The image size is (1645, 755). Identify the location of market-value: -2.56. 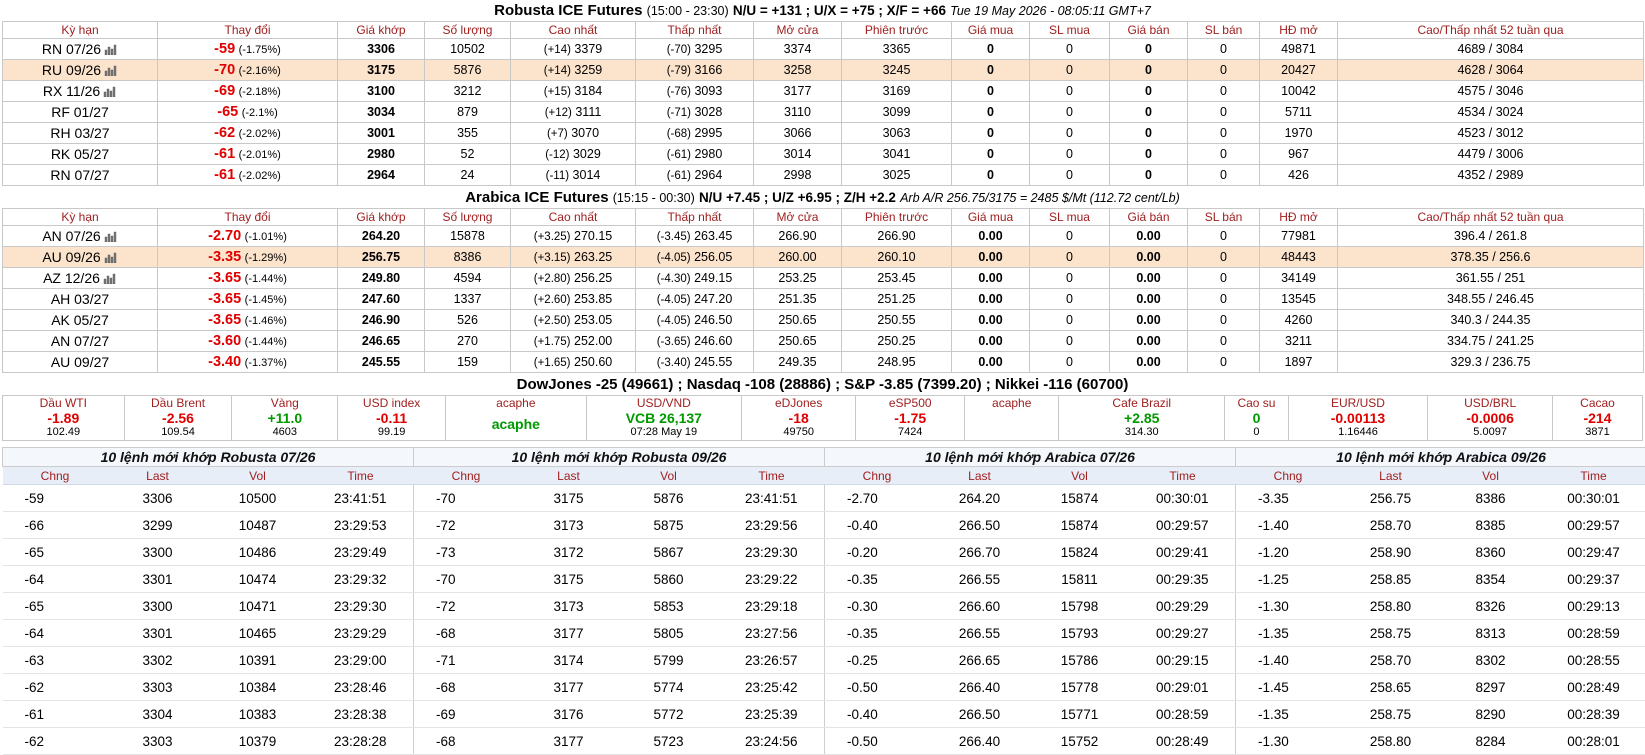
(178, 418).